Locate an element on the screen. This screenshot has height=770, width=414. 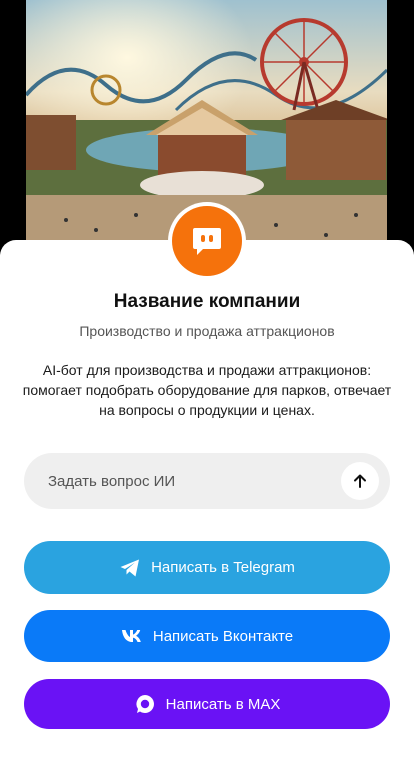
vk-button: Написать Вконтакте is located at coordinates (207, 636).